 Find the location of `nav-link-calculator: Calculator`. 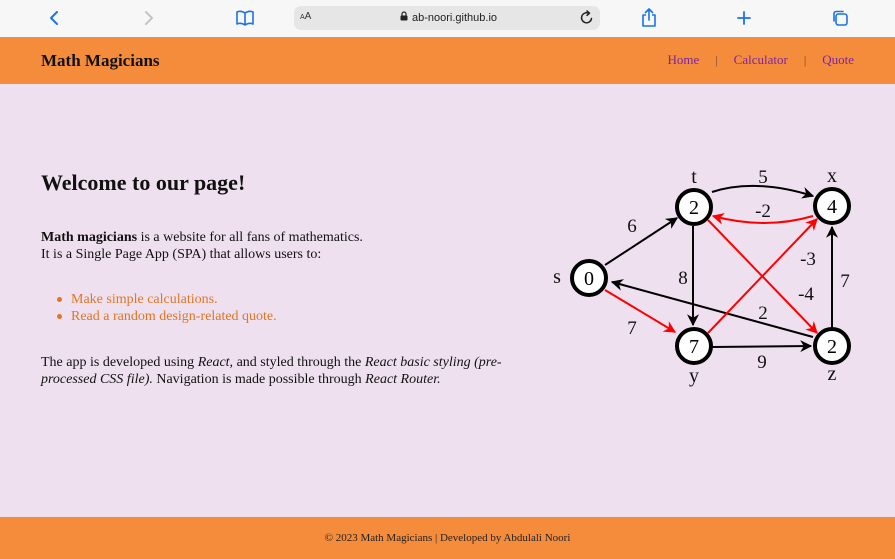

nav-link-calculator: Calculator is located at coordinates (761, 60).